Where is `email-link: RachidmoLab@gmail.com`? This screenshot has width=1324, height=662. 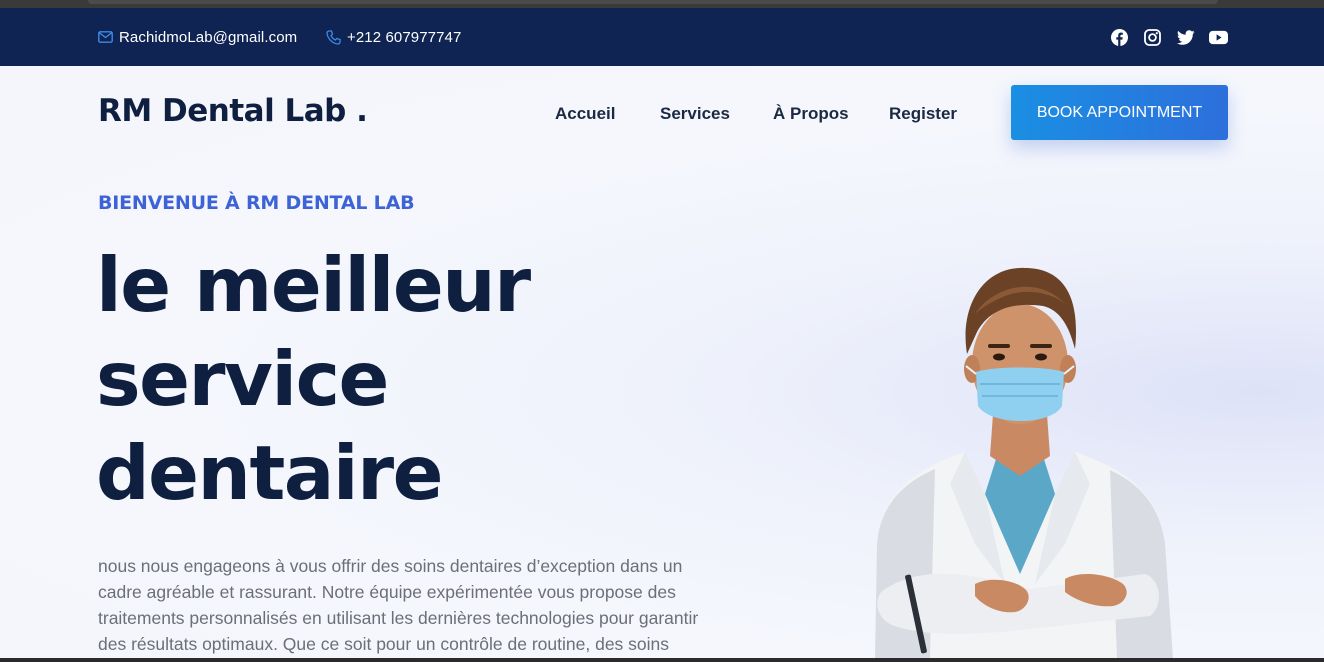 email-link: RachidmoLab@gmail.com is located at coordinates (197, 37).